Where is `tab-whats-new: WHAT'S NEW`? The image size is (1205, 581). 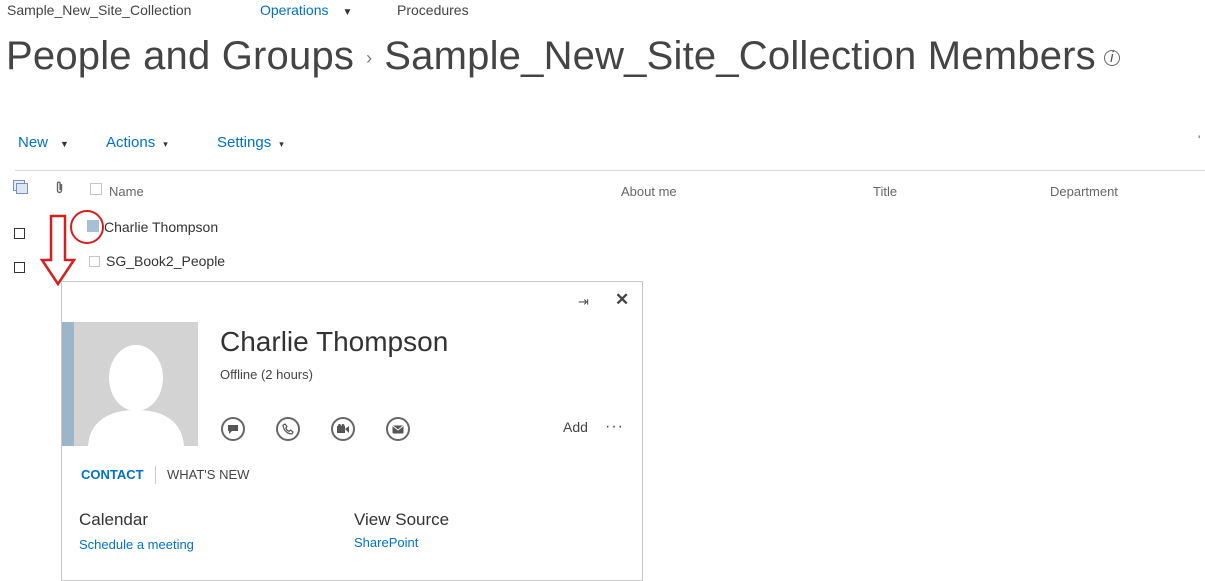 tab-whats-new: WHAT'S NEW is located at coordinates (208, 474).